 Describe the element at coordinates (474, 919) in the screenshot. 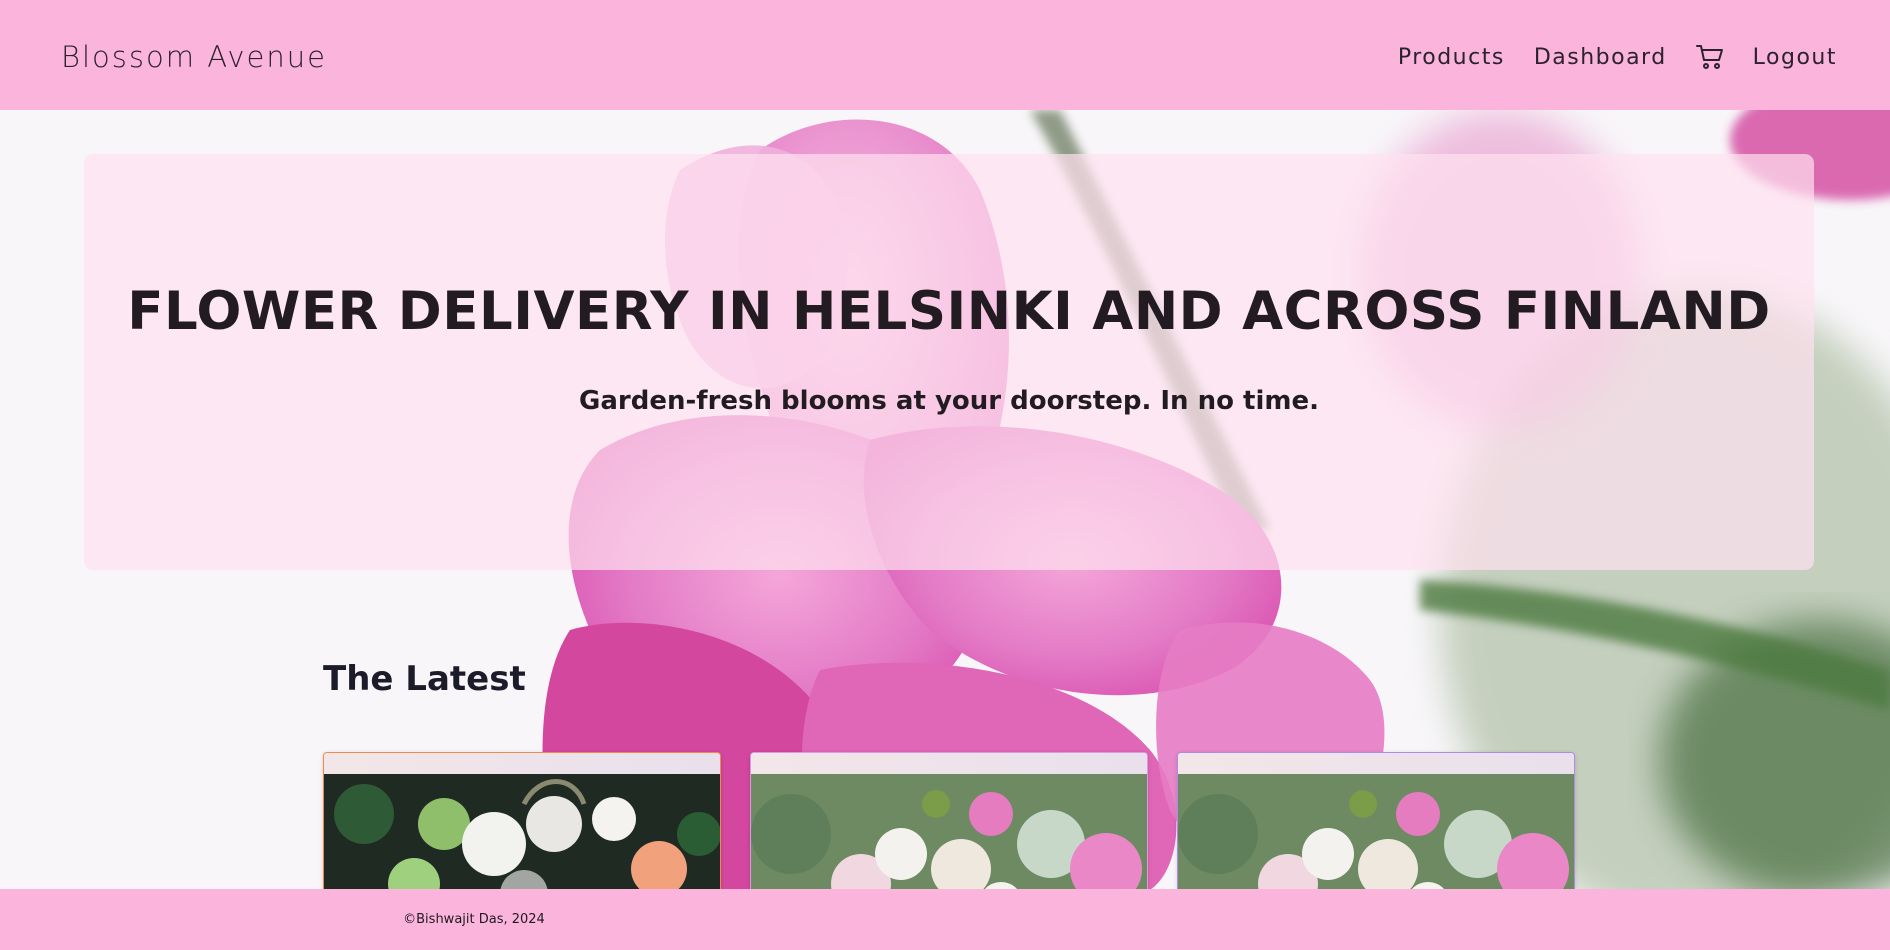

I see `copyright-text: ©Bishwajit Das, 2024` at that location.